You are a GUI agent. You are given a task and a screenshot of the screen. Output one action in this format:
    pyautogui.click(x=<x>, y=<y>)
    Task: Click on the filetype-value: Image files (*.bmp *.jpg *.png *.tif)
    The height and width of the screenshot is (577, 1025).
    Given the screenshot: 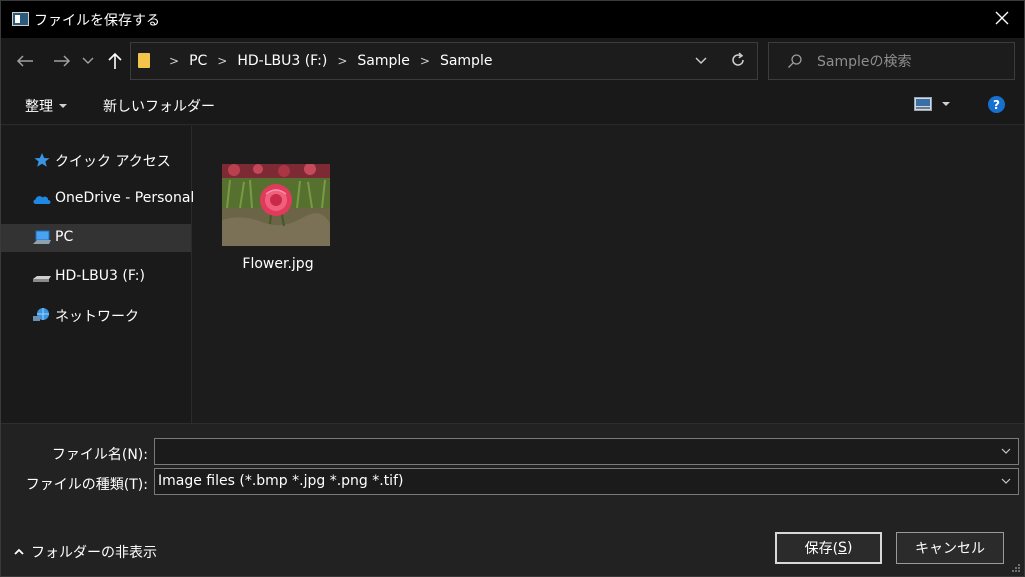 What is the action you would take?
    pyautogui.click(x=281, y=481)
    